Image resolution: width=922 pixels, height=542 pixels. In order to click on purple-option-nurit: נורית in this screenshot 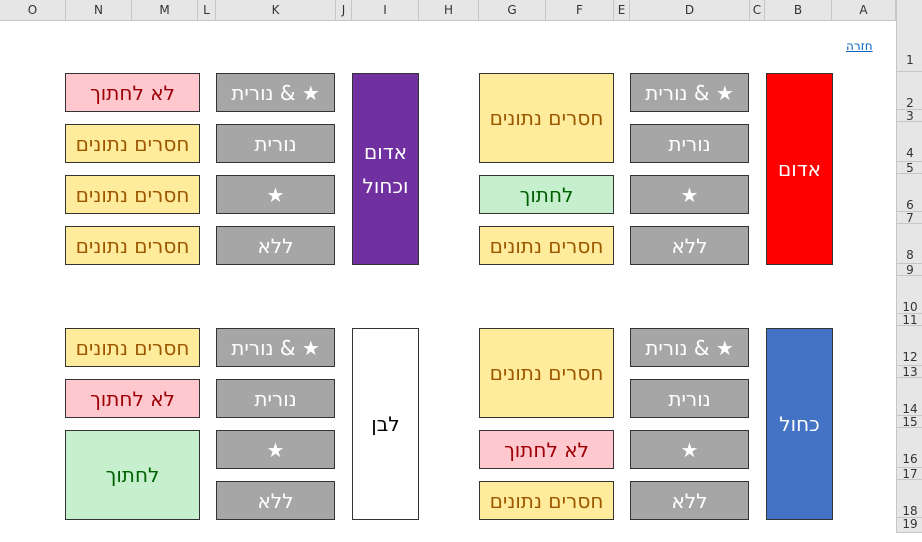, I will do `click(275, 143)`.